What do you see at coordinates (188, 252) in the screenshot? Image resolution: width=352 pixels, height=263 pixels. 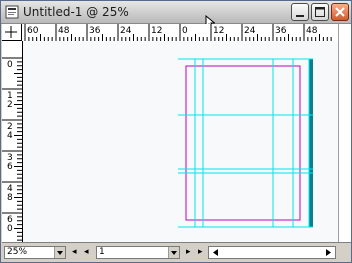 I see `next-page-icon: ▸` at bounding box center [188, 252].